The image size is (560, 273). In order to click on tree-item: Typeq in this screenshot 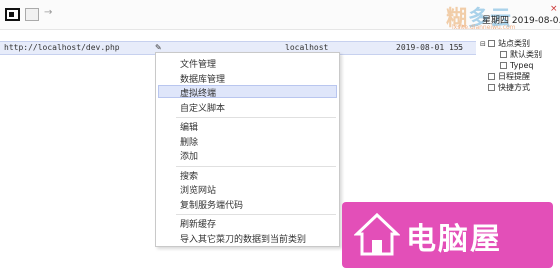, I will do `click(520, 65)`.